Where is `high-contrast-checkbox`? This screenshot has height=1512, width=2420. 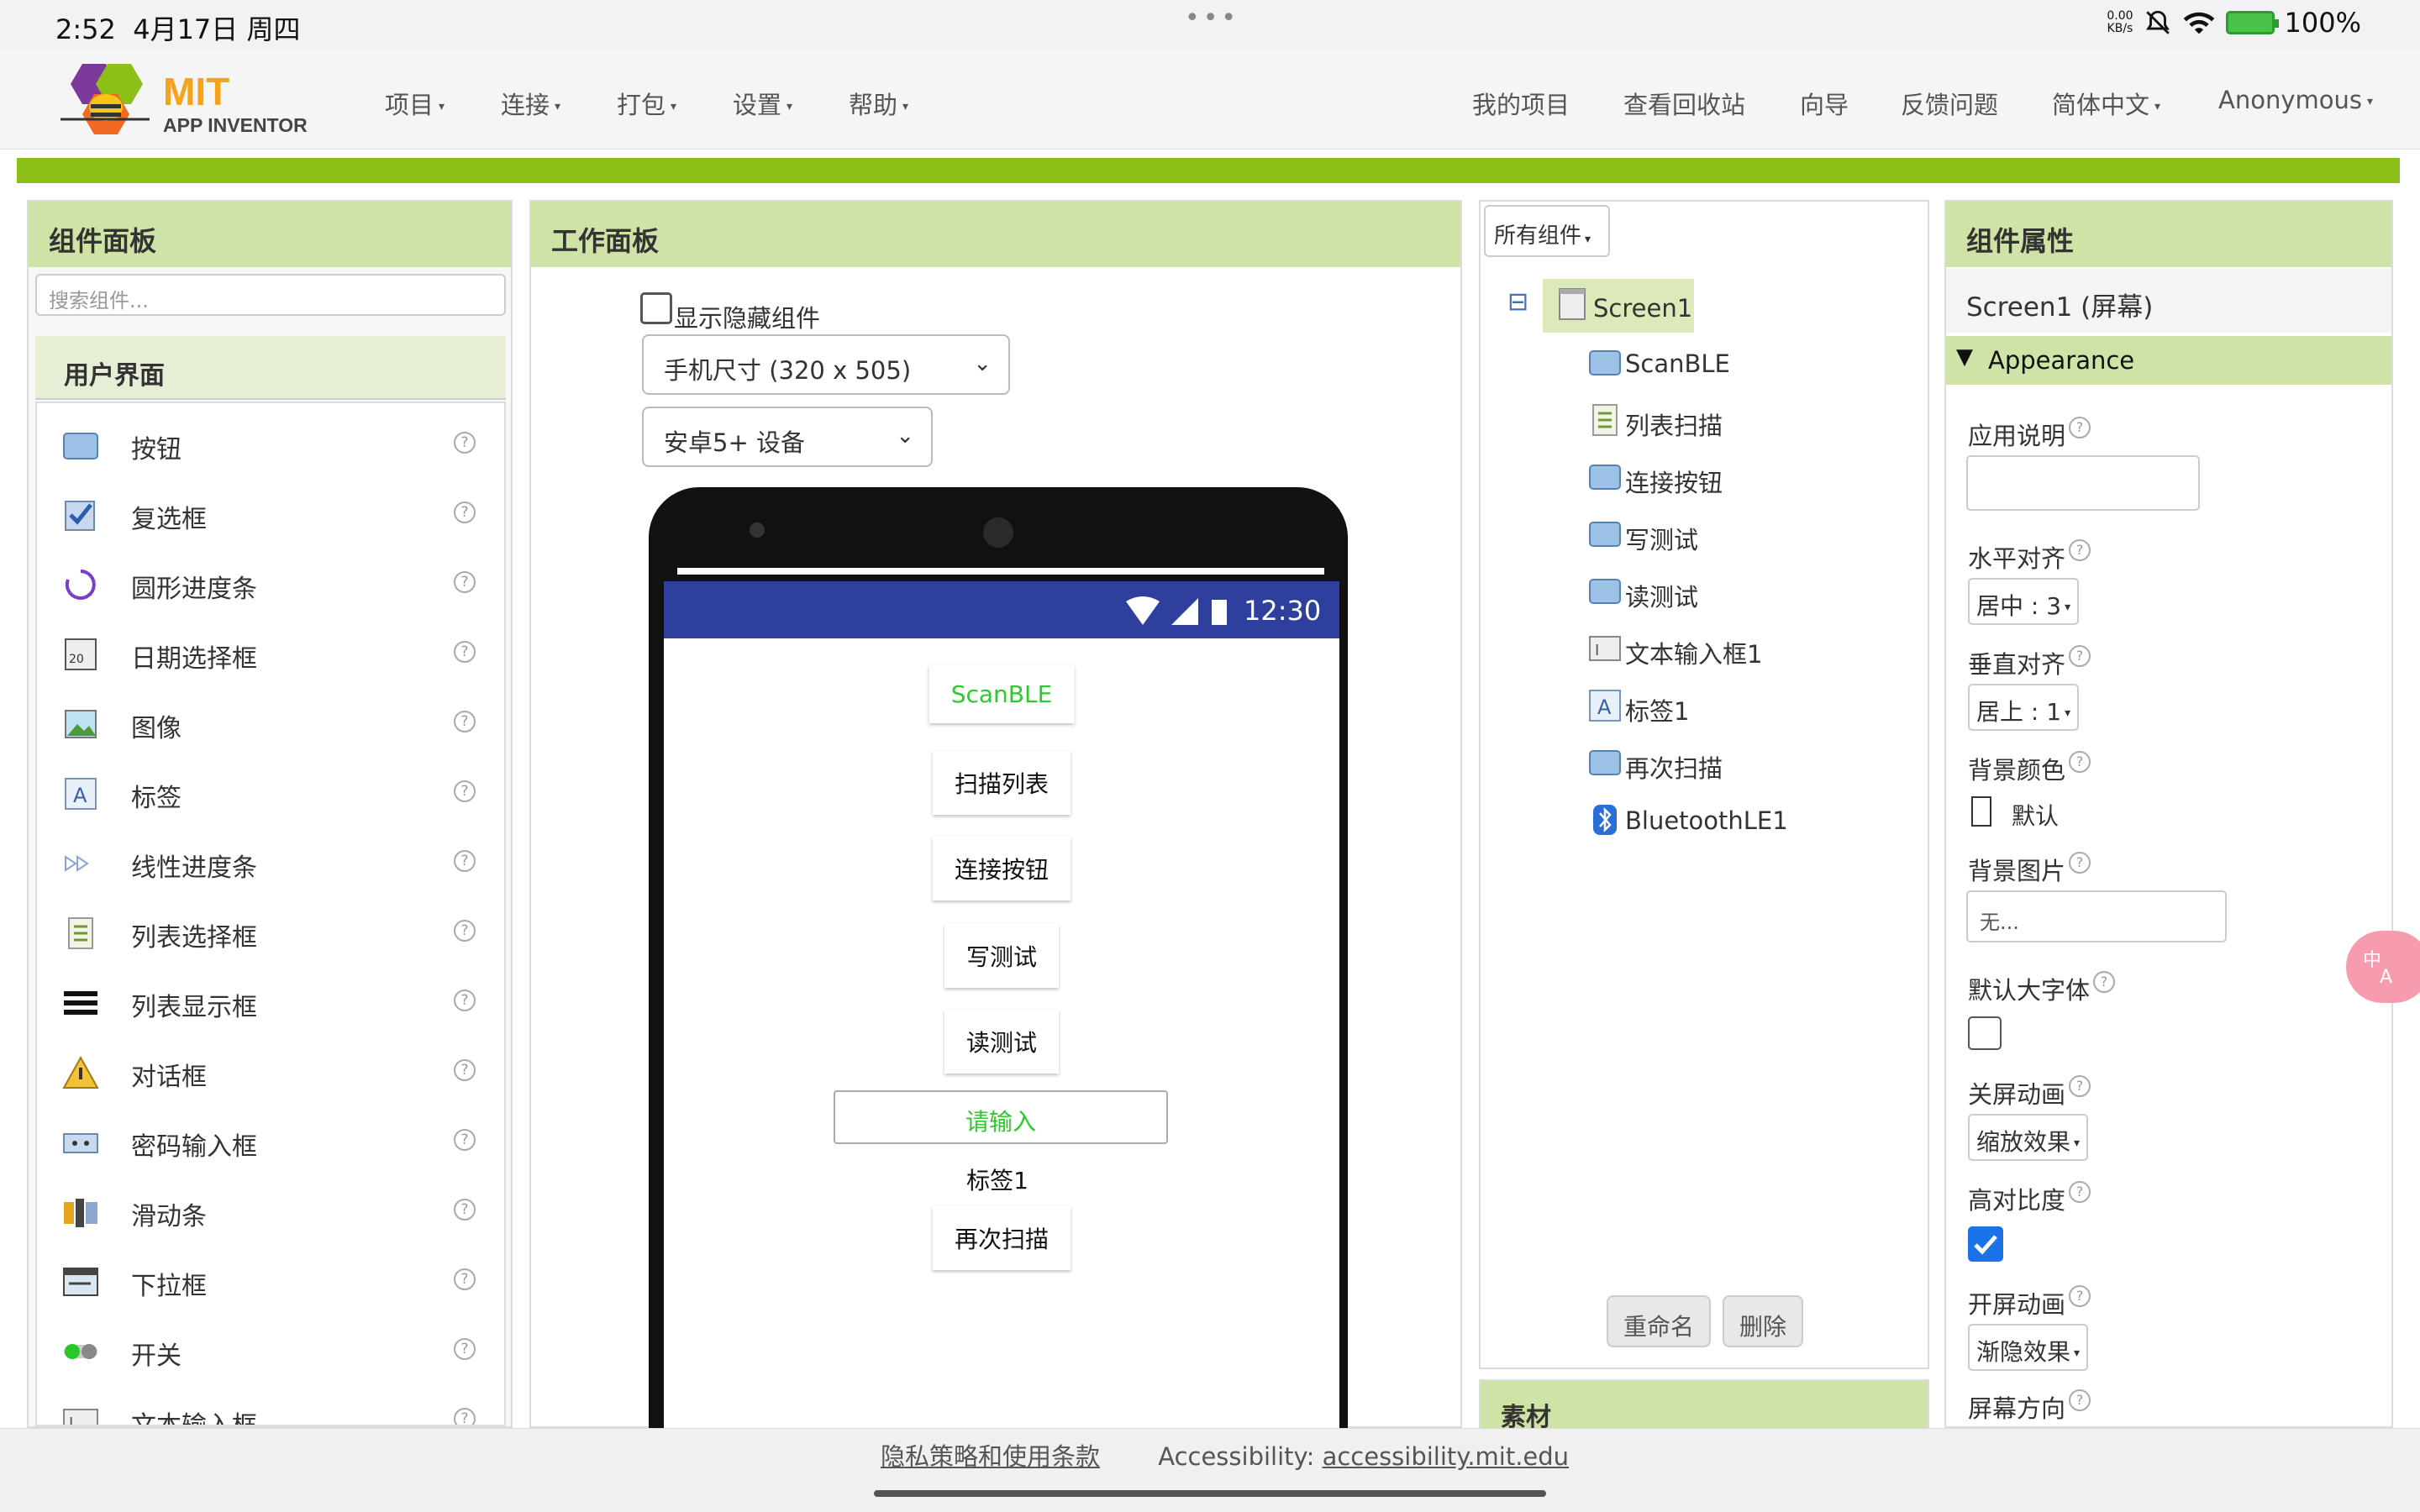 high-contrast-checkbox is located at coordinates (1985, 1244).